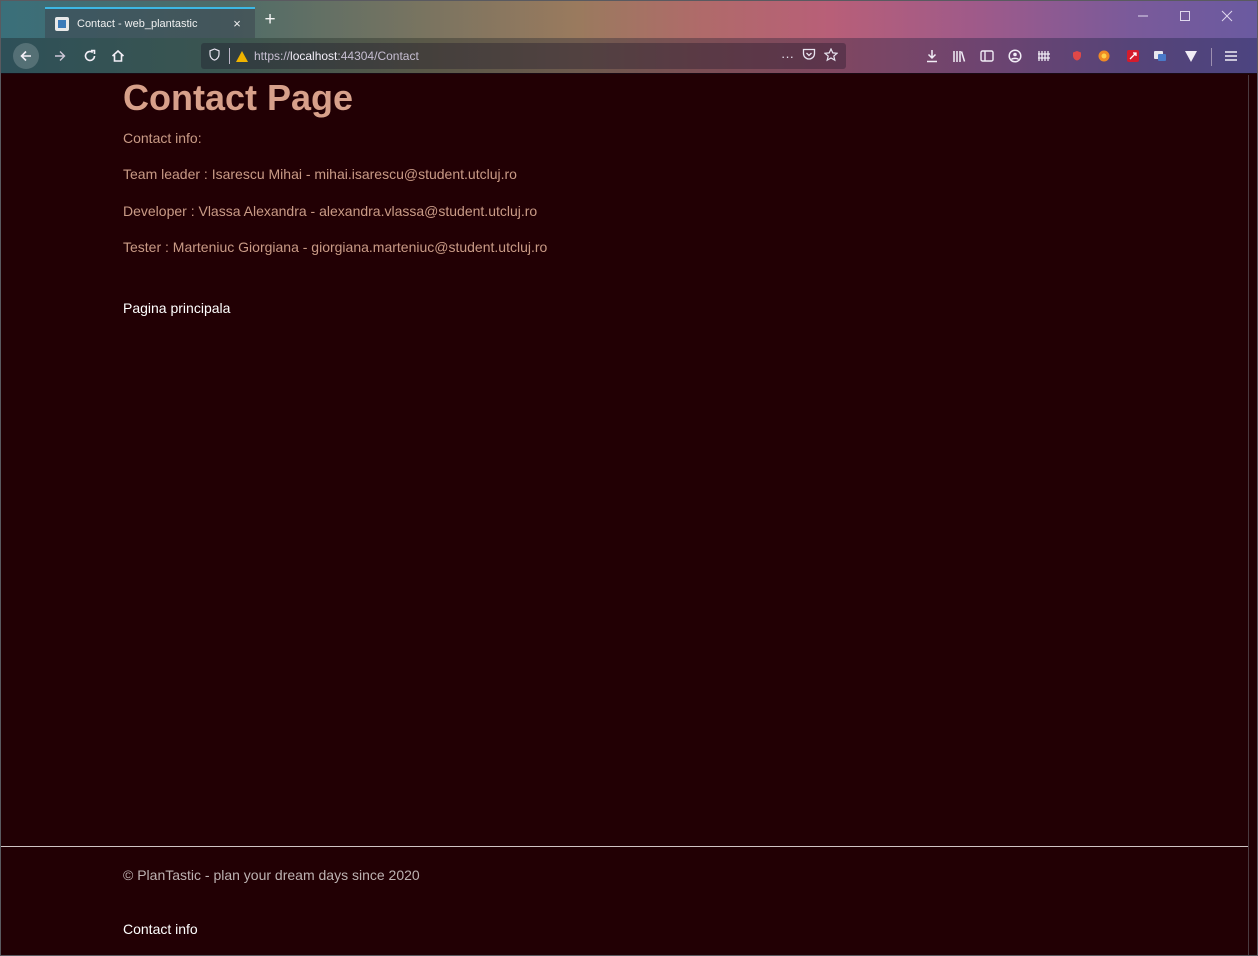 The width and height of the screenshot is (1258, 956). What do you see at coordinates (242, 56) in the screenshot?
I see `insecure-warning-icon` at bounding box center [242, 56].